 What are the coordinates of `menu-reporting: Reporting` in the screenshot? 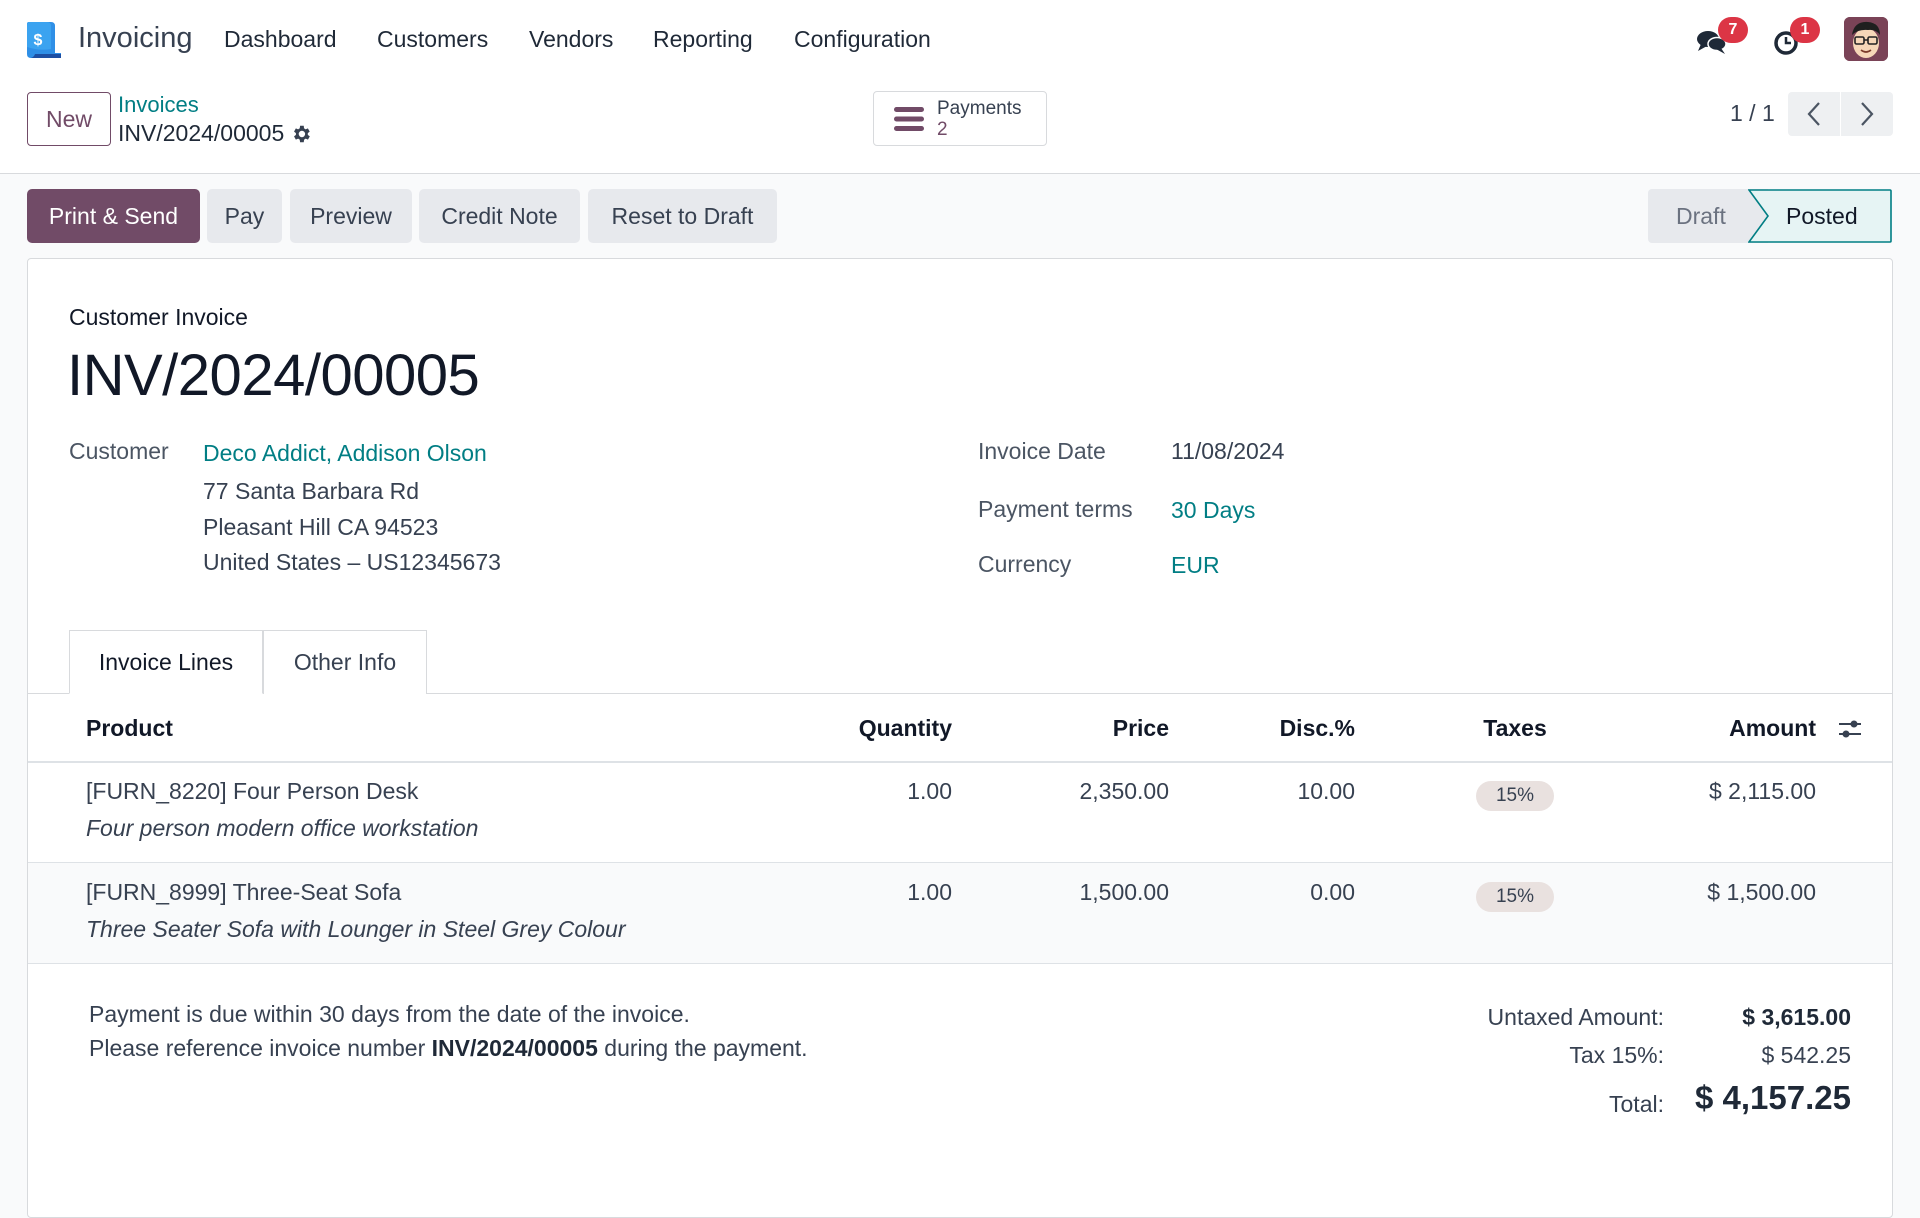 It's located at (703, 39).